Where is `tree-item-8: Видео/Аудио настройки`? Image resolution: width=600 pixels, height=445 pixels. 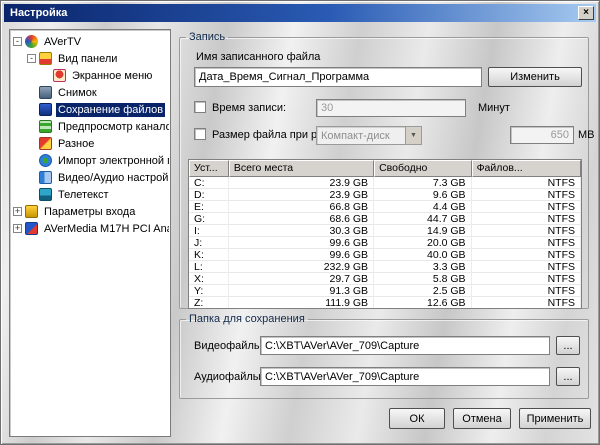 tree-item-8: Видео/Аудио настройки is located at coordinates (90, 177).